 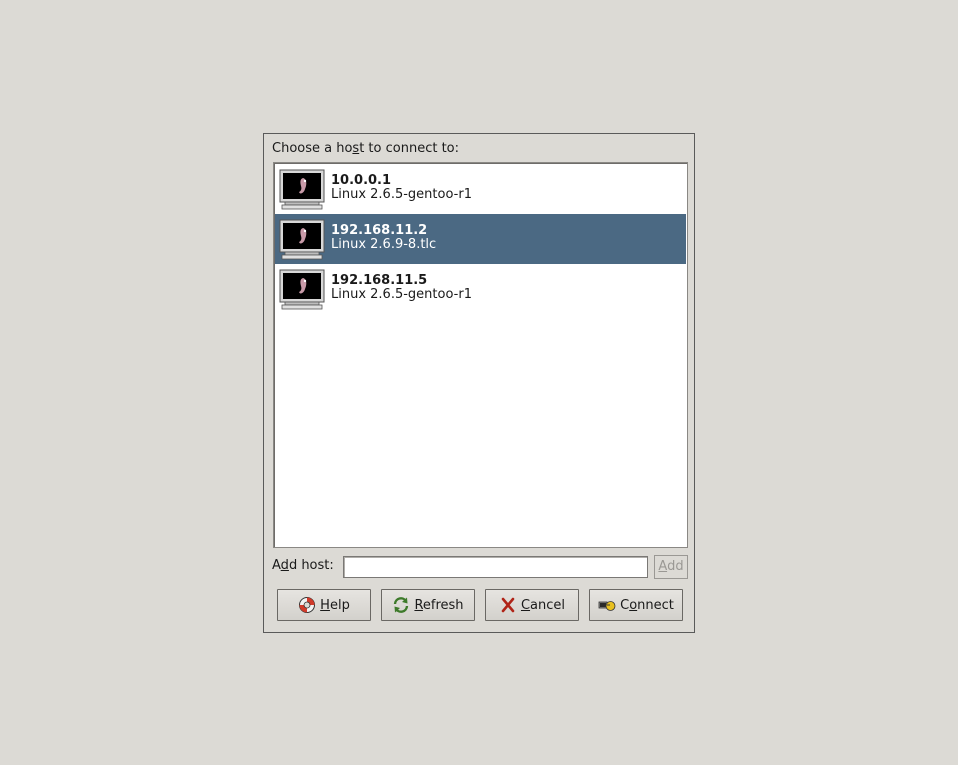 What do you see at coordinates (366, 148) in the screenshot?
I see `prompt-label: Choose a host to connect to:` at bounding box center [366, 148].